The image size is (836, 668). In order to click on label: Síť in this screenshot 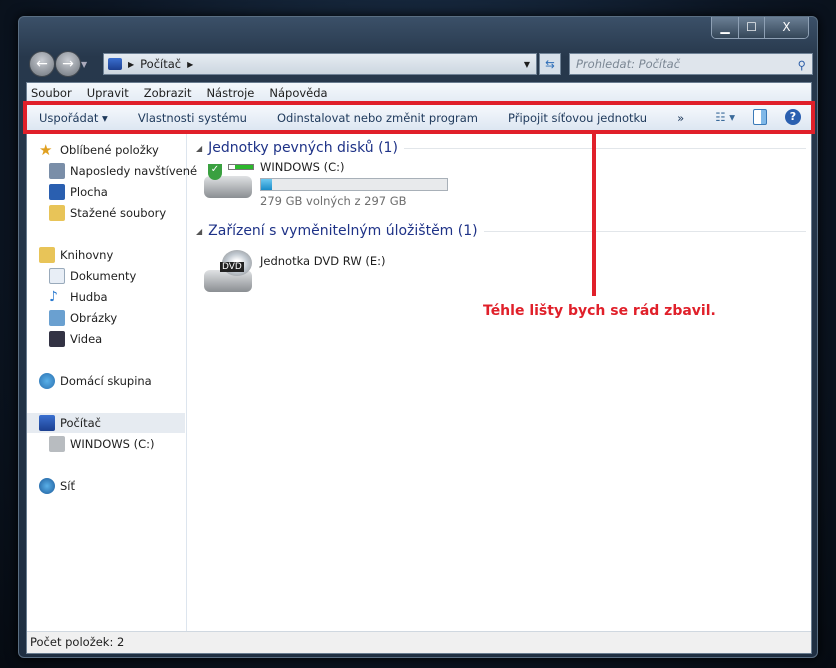, I will do `click(68, 486)`.